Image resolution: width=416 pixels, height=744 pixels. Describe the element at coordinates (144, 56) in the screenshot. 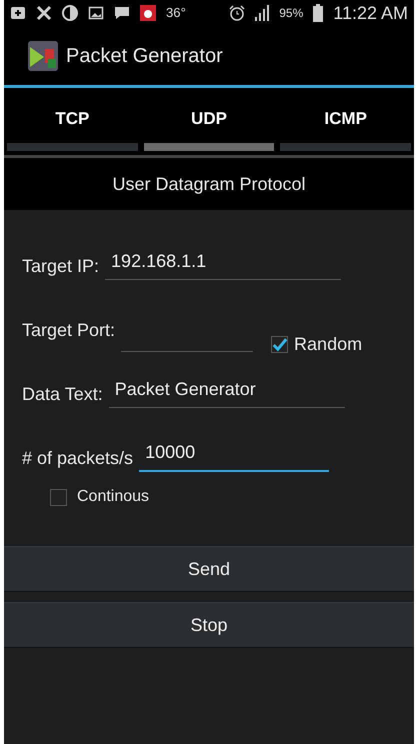

I see `app-title: Packet Generator` at that location.